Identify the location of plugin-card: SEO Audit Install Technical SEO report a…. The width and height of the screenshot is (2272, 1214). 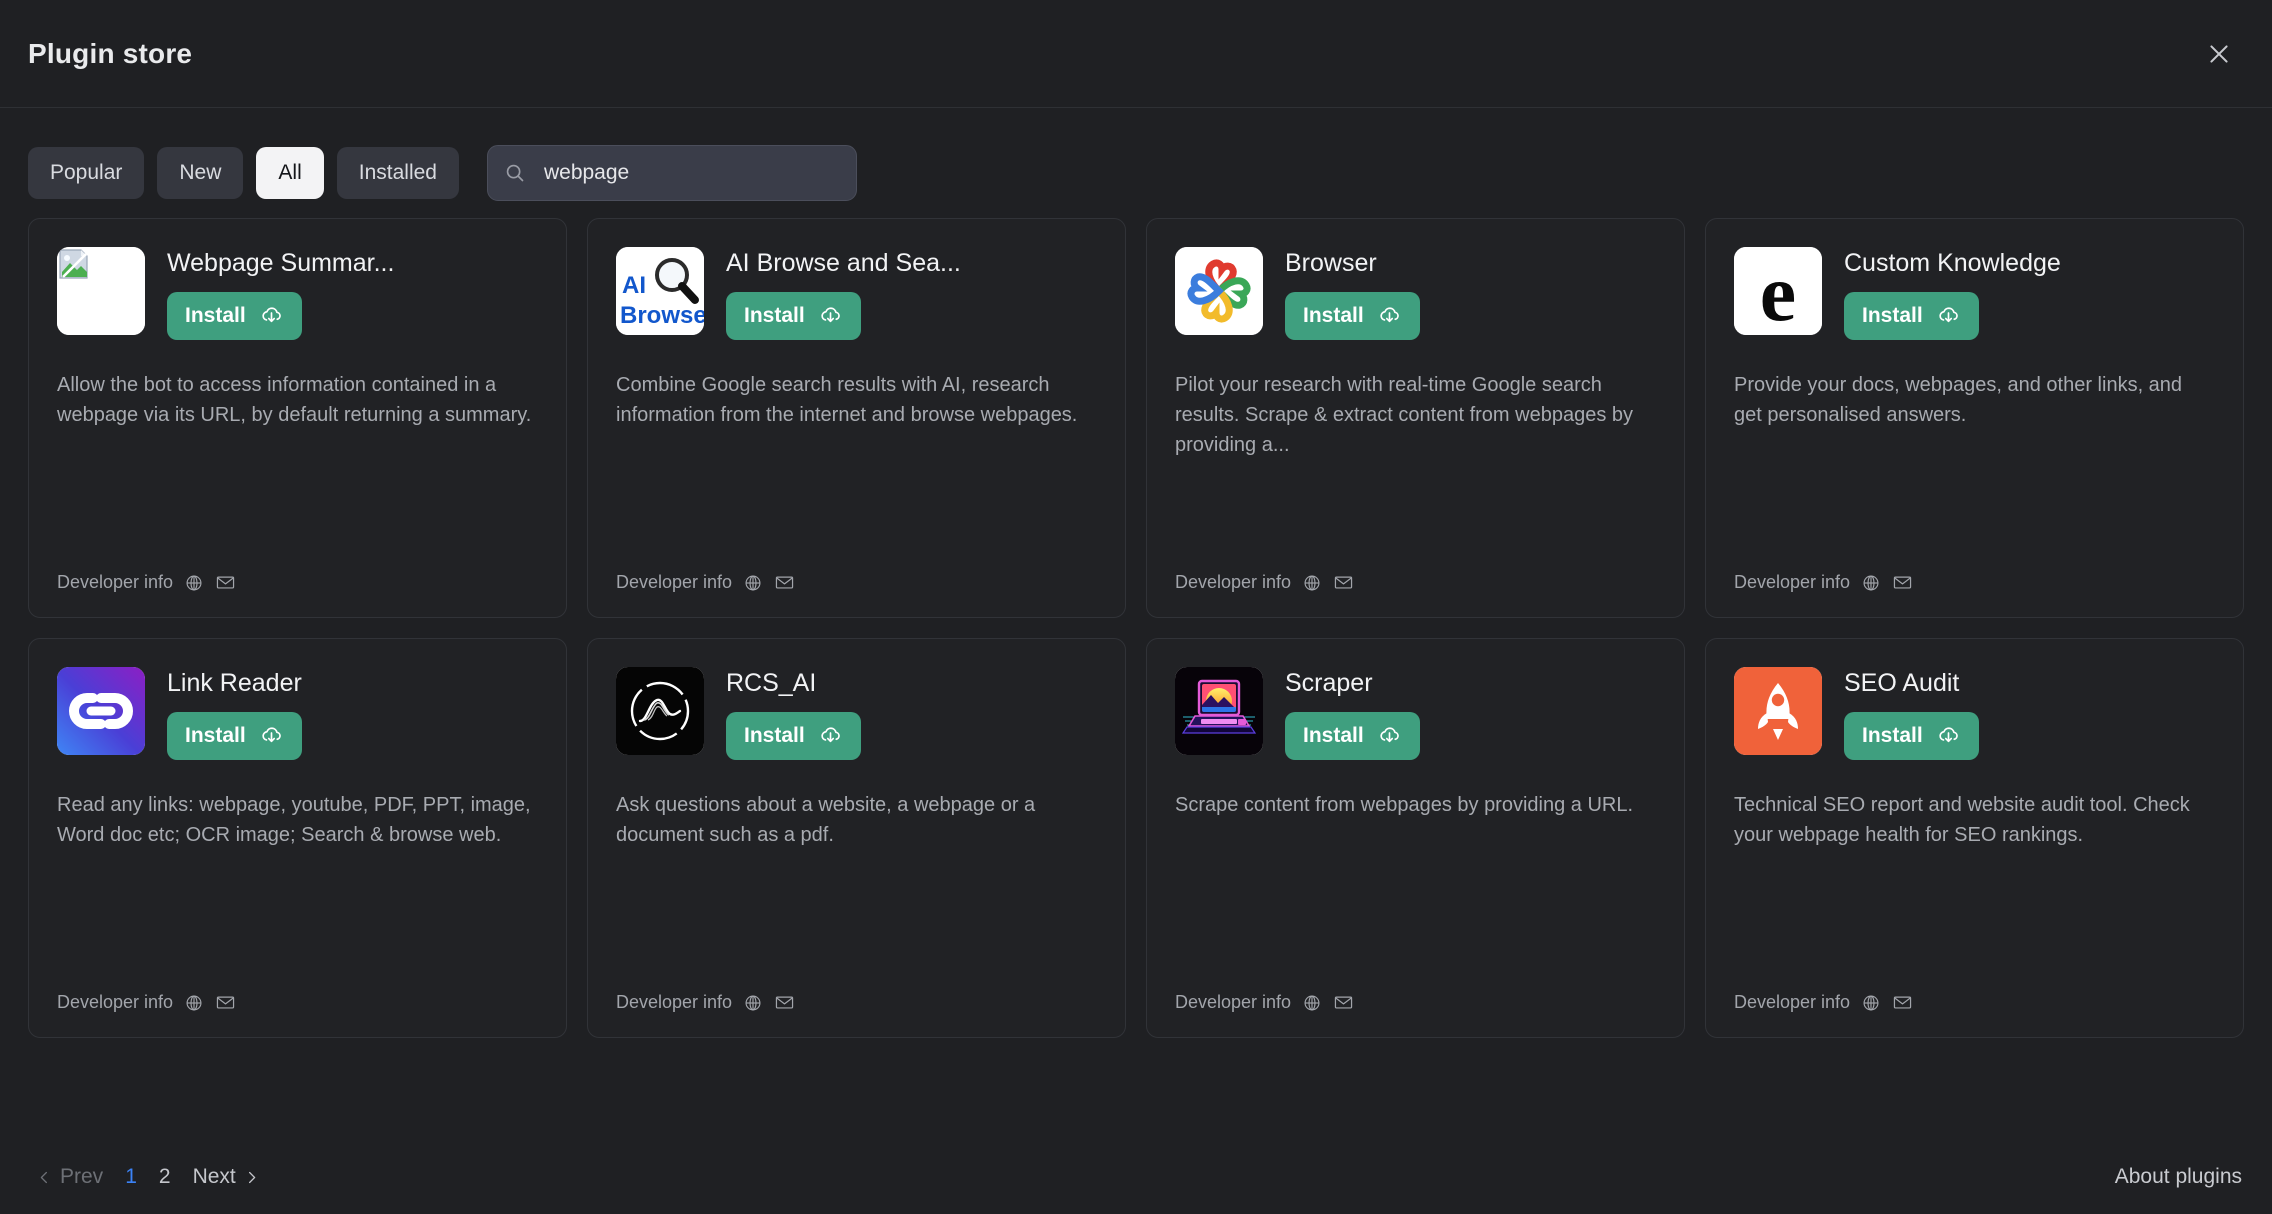
(1974, 838).